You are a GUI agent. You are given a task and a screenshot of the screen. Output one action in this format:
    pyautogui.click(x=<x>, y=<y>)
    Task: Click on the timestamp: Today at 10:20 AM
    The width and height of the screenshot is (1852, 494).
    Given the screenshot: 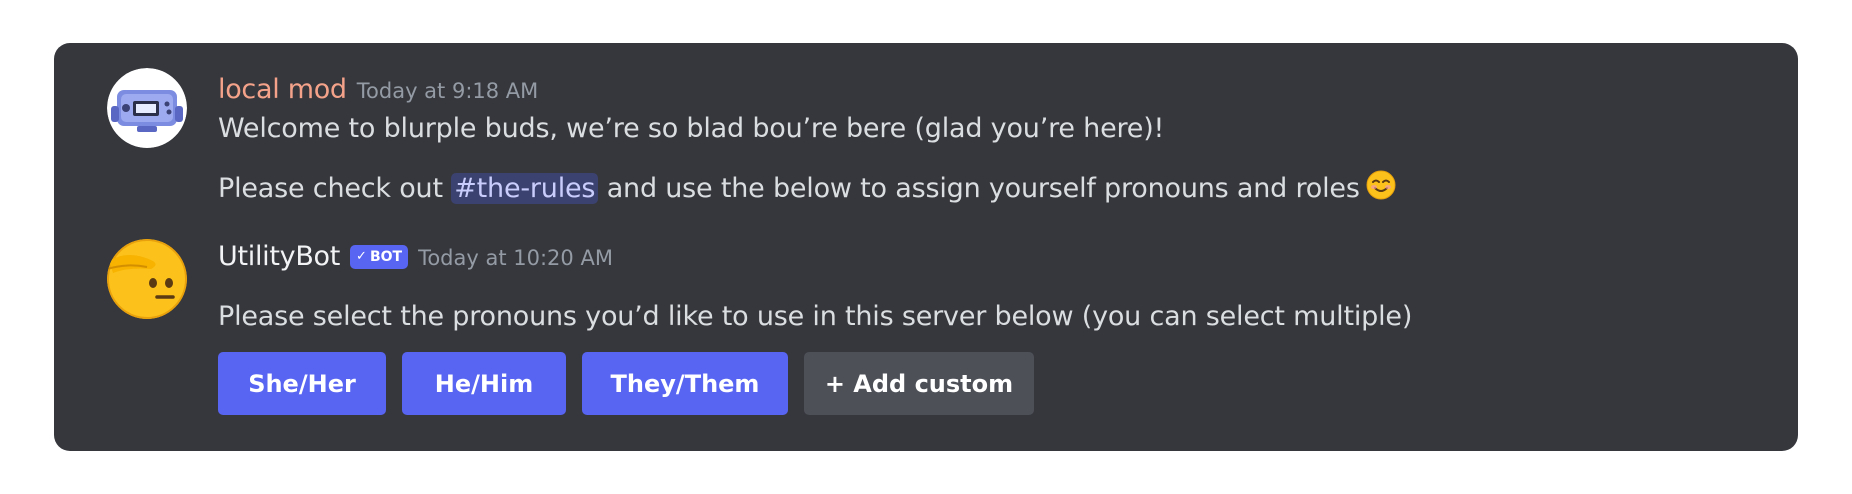 What is the action you would take?
    pyautogui.click(x=515, y=258)
    